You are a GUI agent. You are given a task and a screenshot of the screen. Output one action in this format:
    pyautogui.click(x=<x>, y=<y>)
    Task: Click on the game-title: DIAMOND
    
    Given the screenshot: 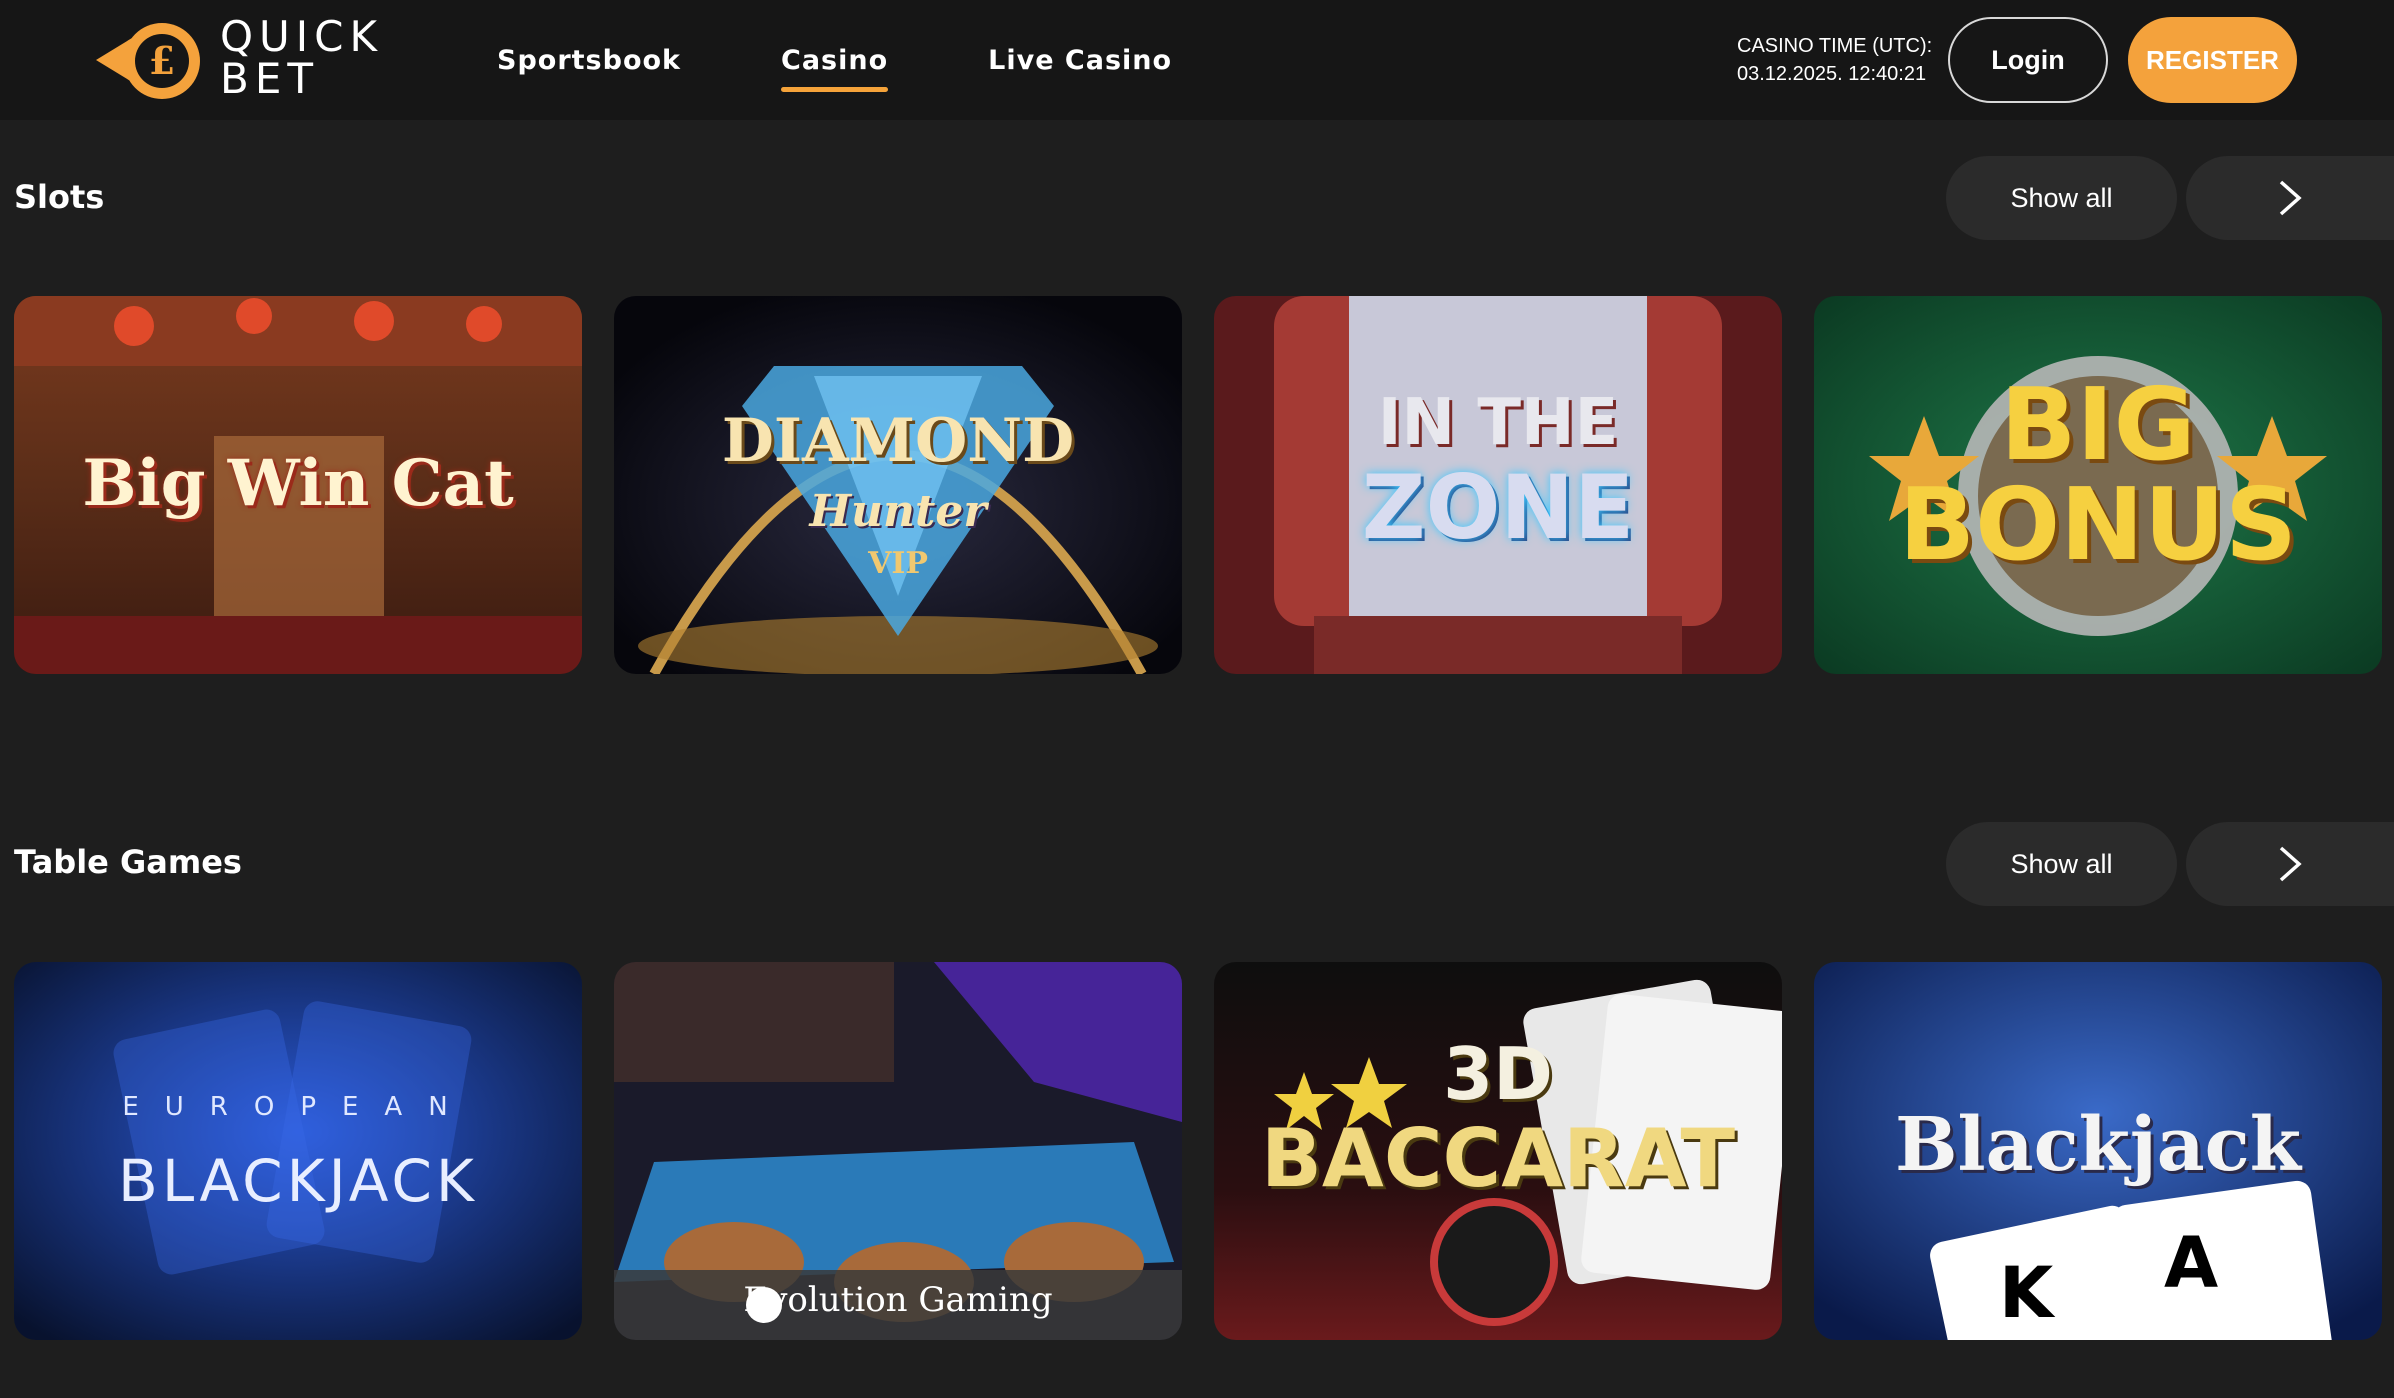 What is the action you would take?
    pyautogui.click(x=898, y=441)
    